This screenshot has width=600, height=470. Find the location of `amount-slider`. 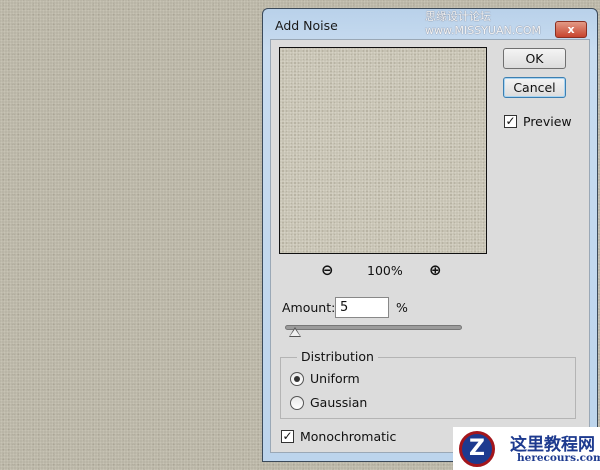

amount-slider is located at coordinates (373, 327).